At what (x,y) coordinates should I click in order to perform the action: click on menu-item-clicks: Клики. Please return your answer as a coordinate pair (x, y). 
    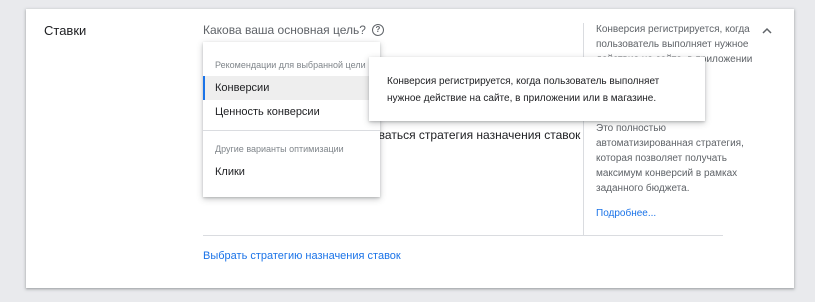
    Looking at the image, I should click on (291, 172).